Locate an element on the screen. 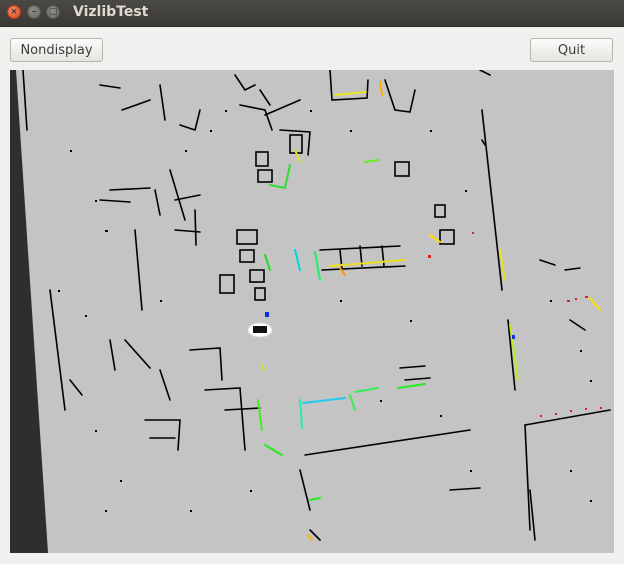 Image resolution: width=624 pixels, height=564 pixels. close-window-button: × is located at coordinates (14, 12).